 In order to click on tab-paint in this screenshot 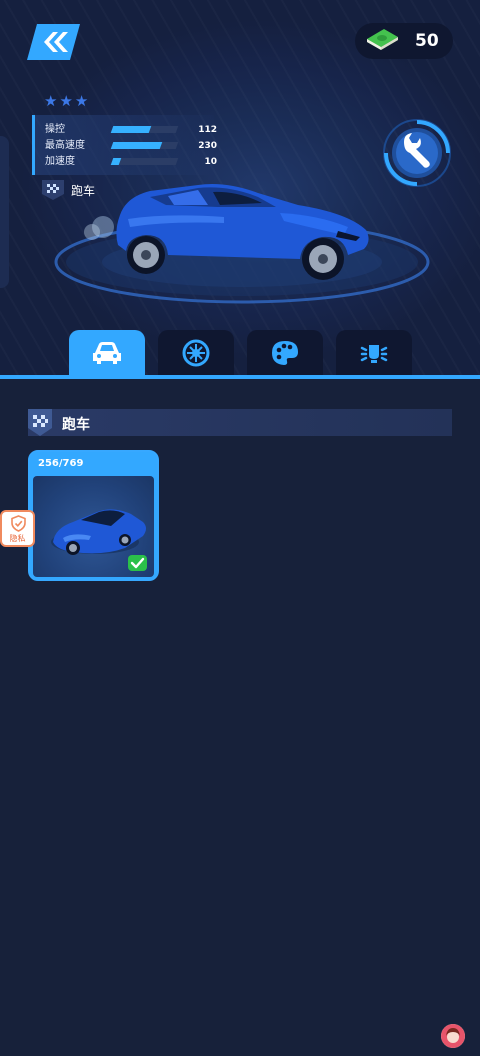, I will do `click(285, 353)`.